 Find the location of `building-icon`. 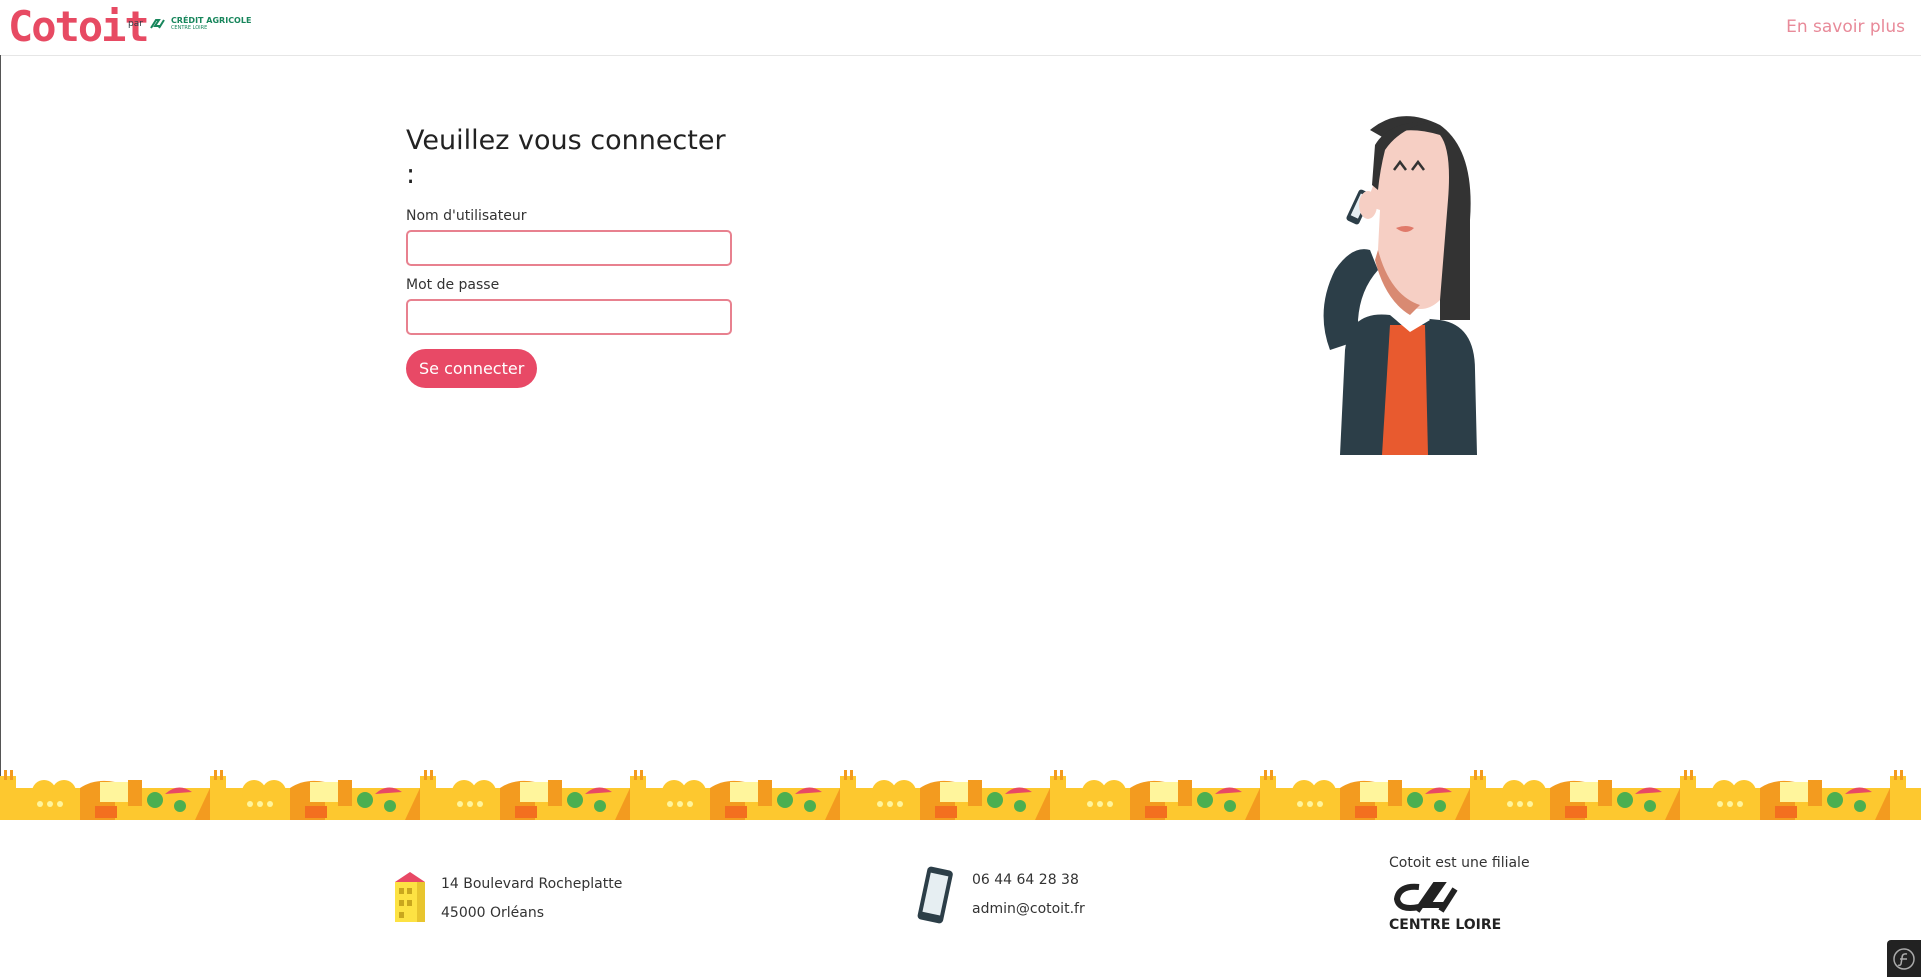

building-icon is located at coordinates (410, 897).